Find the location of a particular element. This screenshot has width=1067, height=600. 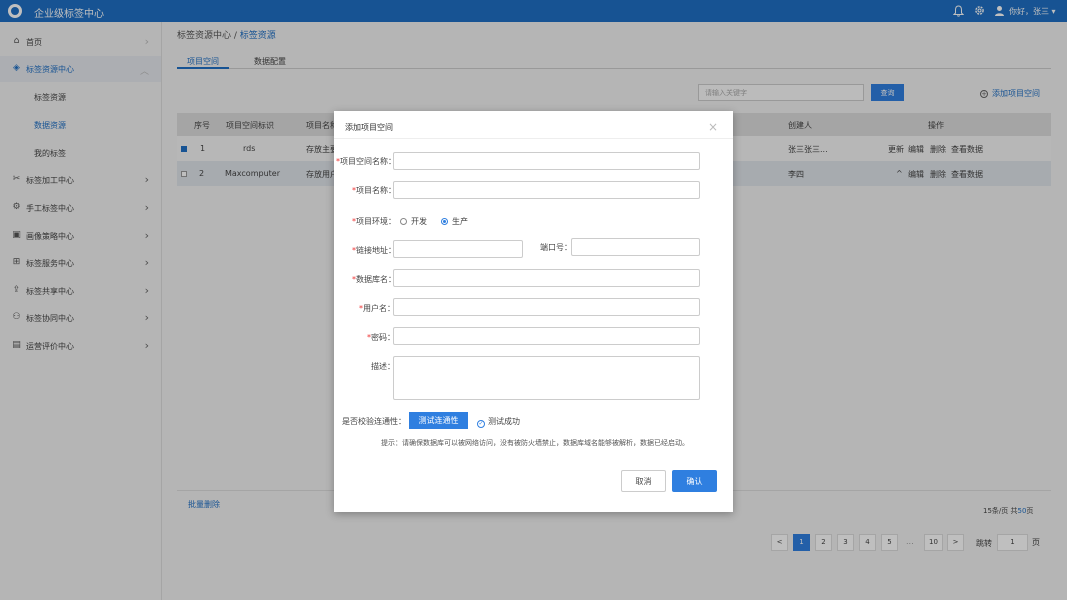

env-label: *项目环境： is located at coordinates (374, 221).